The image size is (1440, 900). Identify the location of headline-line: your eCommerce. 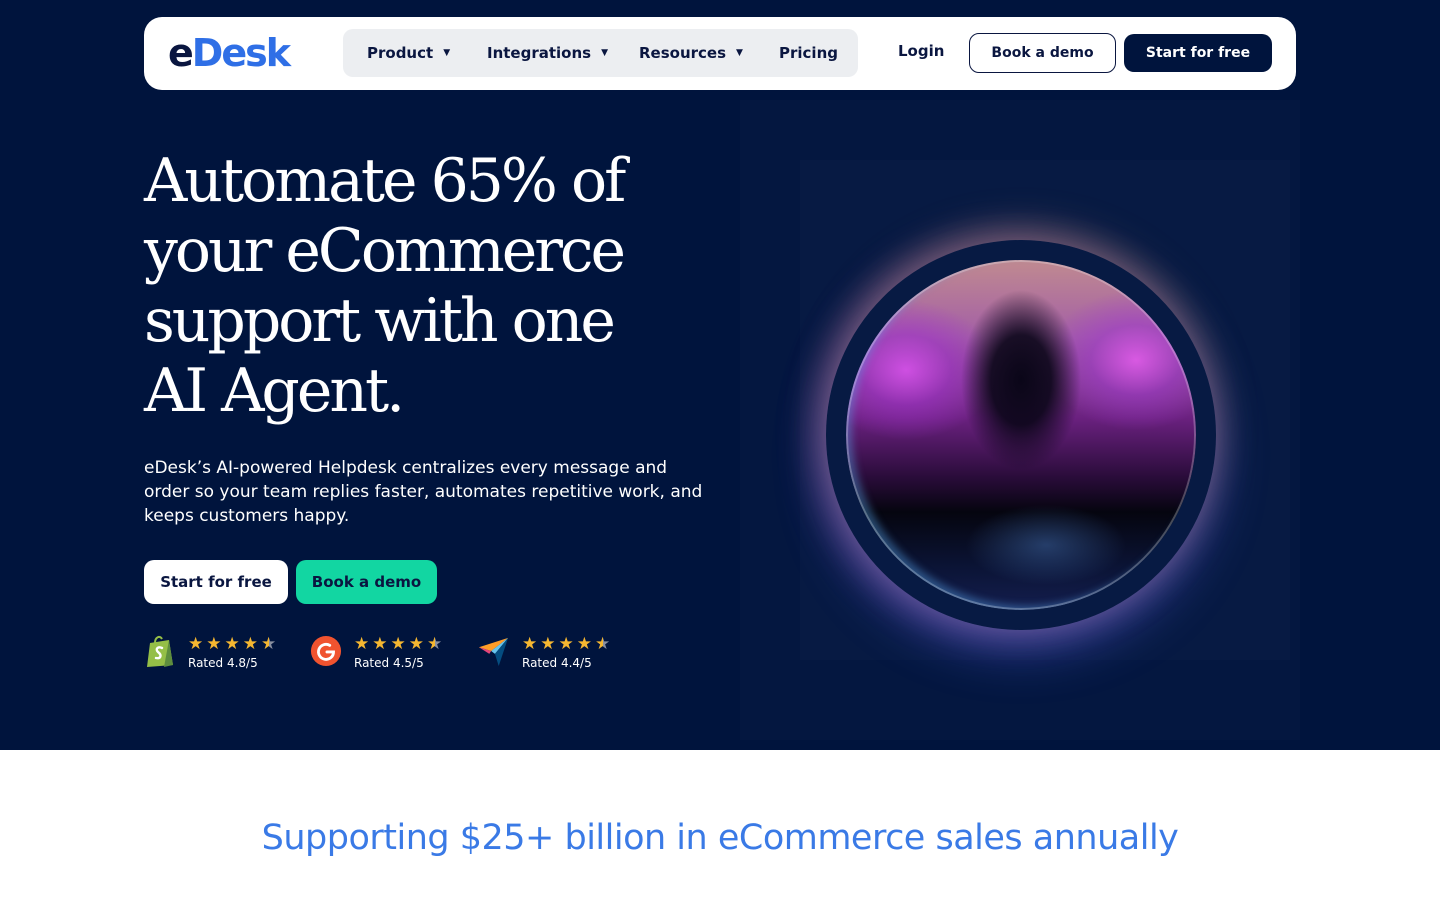
(385, 251).